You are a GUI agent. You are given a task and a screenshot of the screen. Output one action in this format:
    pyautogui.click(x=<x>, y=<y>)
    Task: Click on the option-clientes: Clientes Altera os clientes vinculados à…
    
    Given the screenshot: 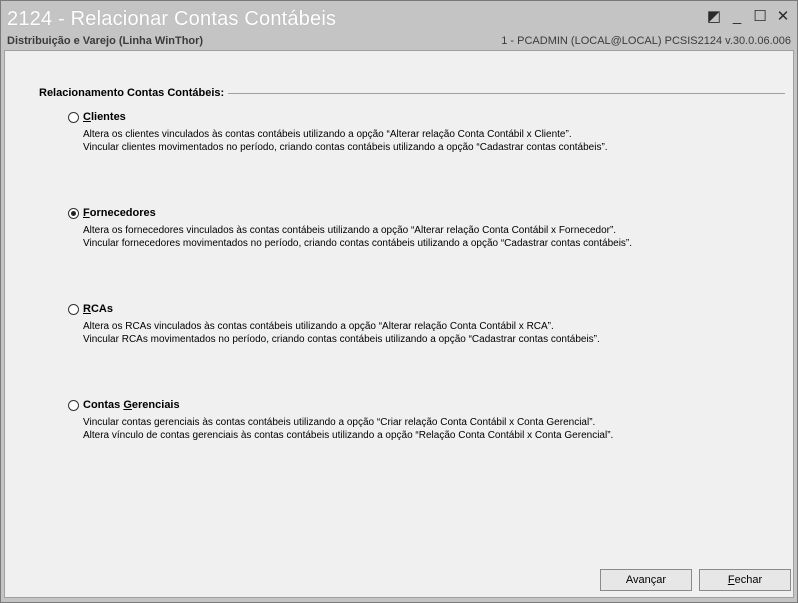 What is the action you would take?
    pyautogui.click(x=338, y=131)
    